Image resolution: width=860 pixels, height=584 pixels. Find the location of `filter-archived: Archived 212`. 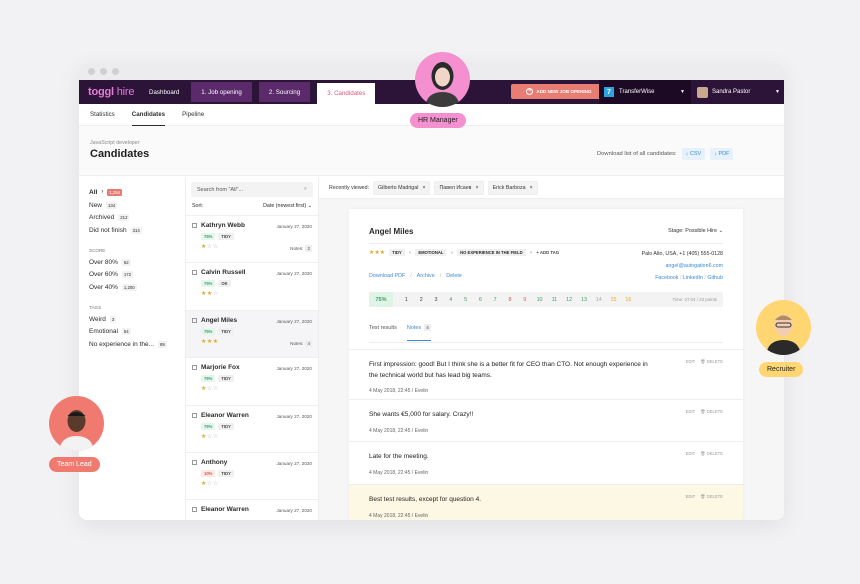

filter-archived: Archived 212 is located at coordinates (137, 217).